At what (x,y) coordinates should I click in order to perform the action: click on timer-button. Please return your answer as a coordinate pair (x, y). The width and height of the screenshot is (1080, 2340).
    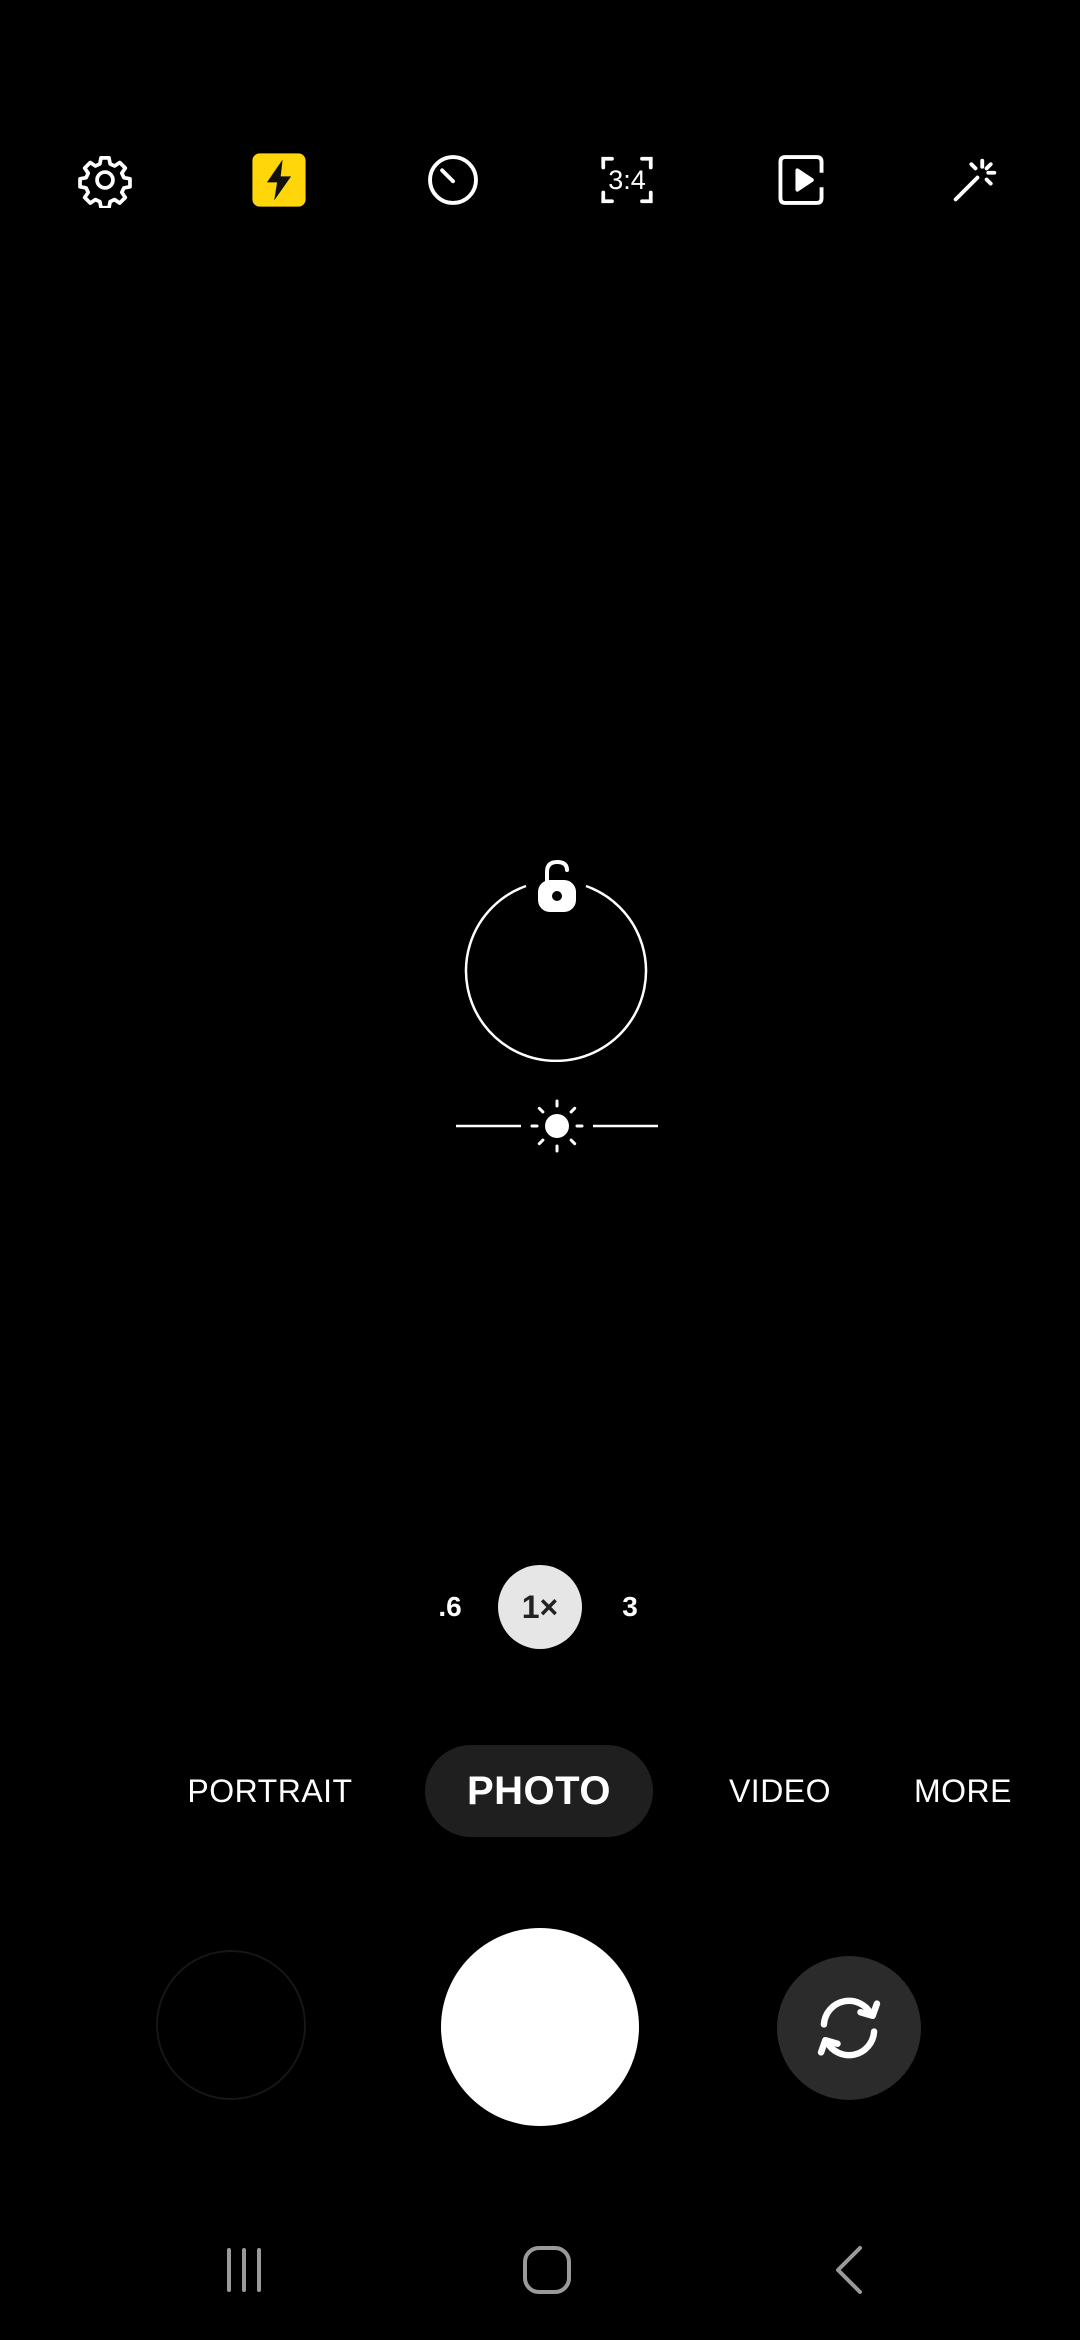
    Looking at the image, I should click on (453, 180).